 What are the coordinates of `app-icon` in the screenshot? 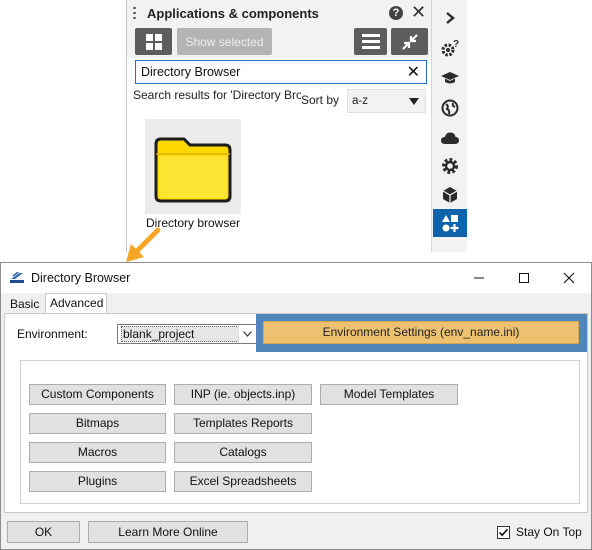 It's located at (17, 277).